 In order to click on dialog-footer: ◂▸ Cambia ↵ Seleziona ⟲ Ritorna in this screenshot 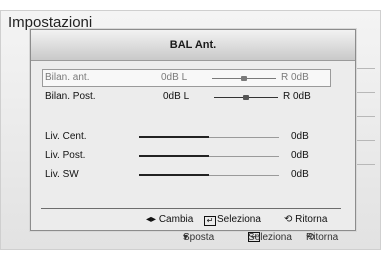, I will do `click(193, 219)`.